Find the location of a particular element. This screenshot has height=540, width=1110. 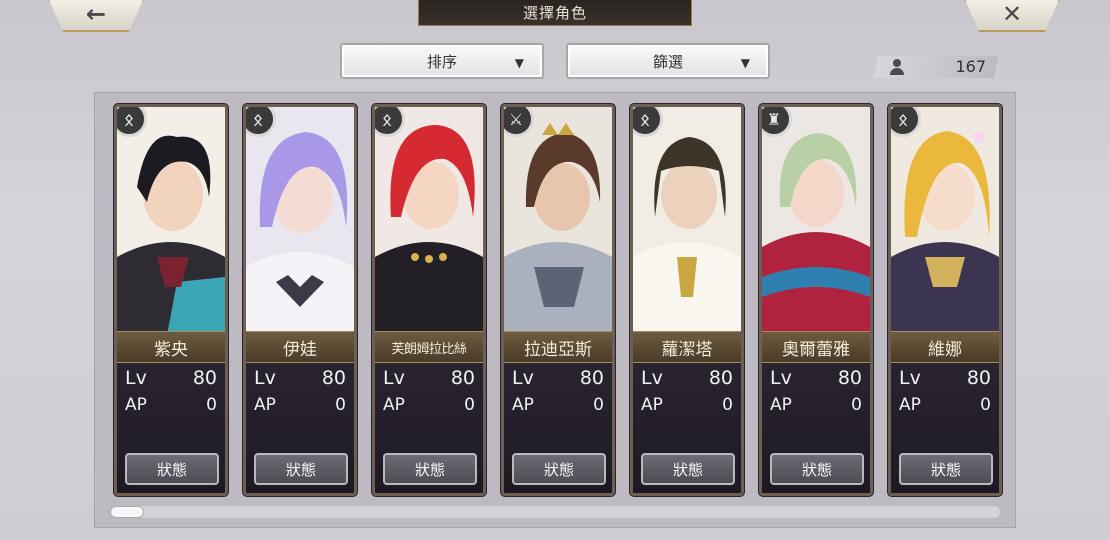

horizontal-scrollbar is located at coordinates (555, 512).